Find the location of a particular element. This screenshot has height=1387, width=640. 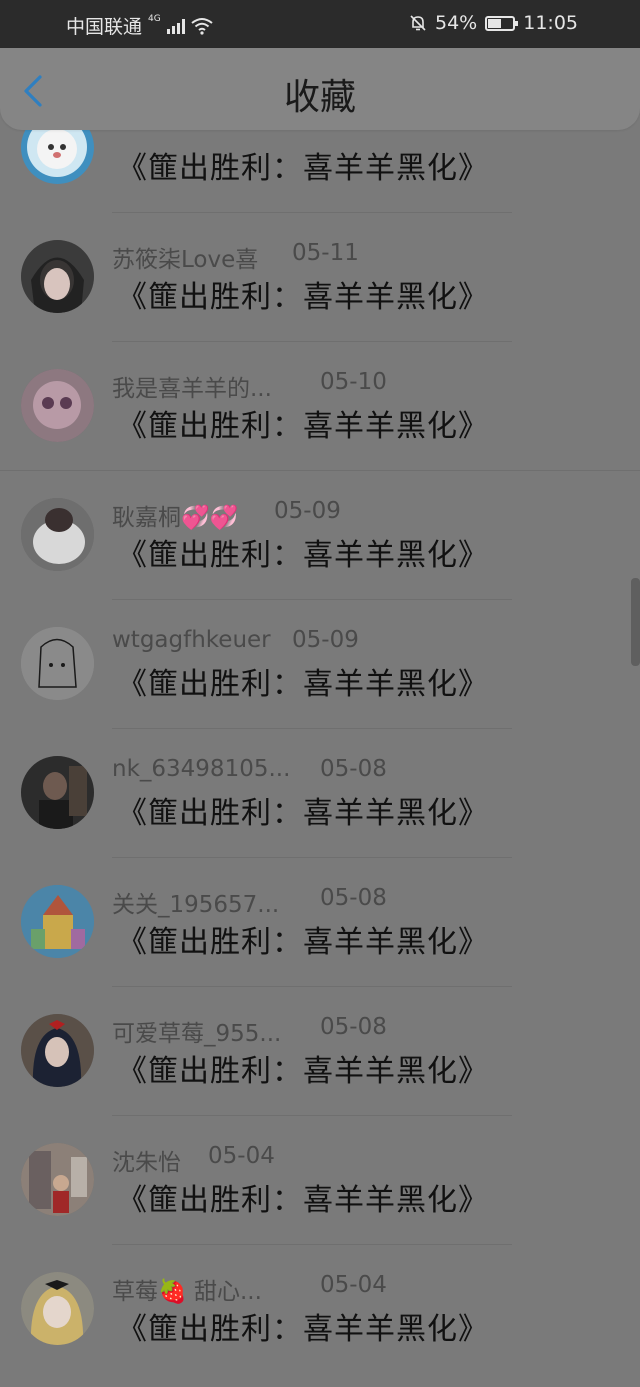

list-item: 耿嘉桐💞💞 05-09 《篚出胜利：喜羊羊黑化》 is located at coordinates (320, 534).